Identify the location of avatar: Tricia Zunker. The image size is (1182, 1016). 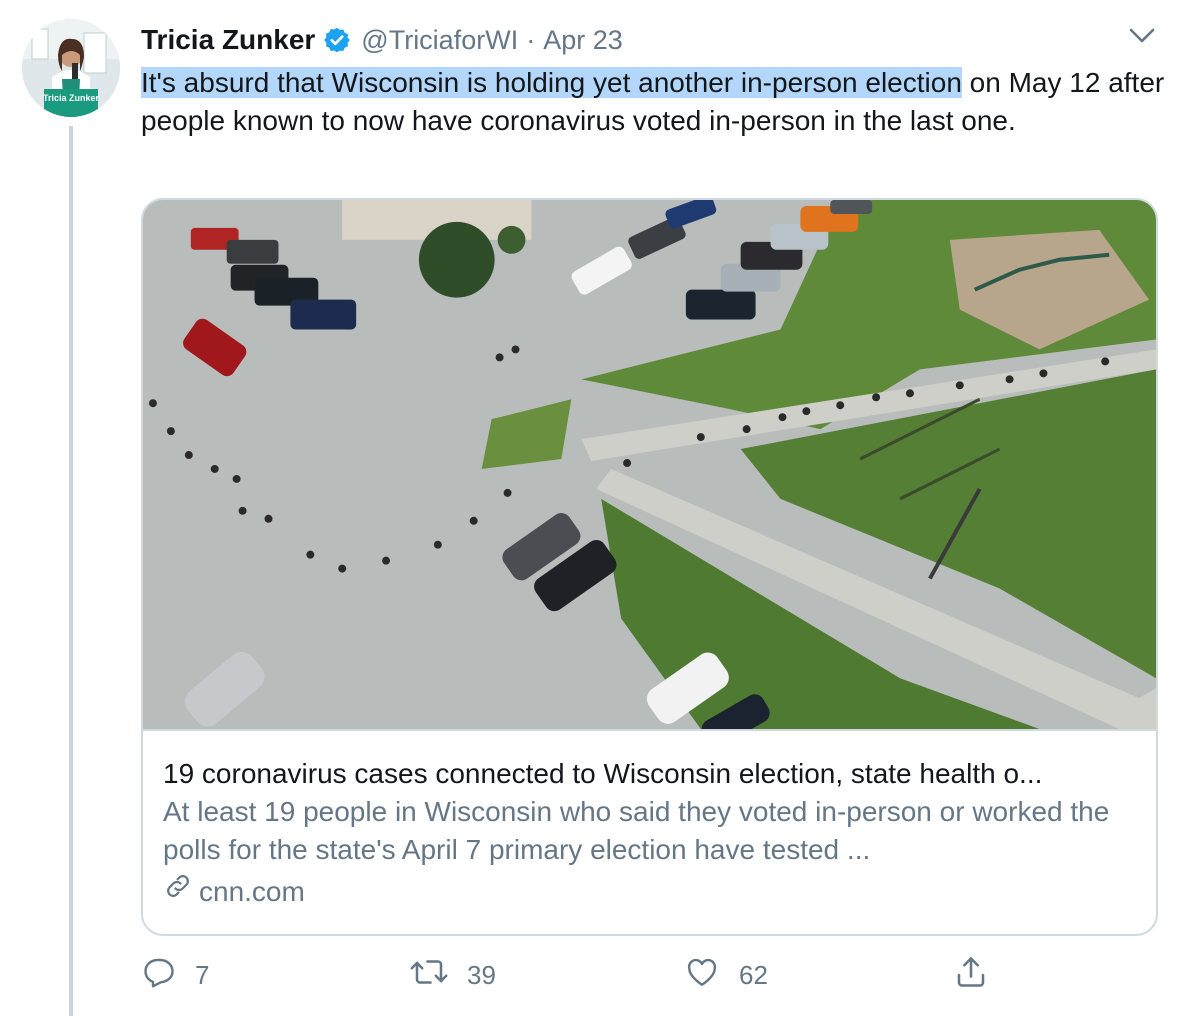
(71, 68).